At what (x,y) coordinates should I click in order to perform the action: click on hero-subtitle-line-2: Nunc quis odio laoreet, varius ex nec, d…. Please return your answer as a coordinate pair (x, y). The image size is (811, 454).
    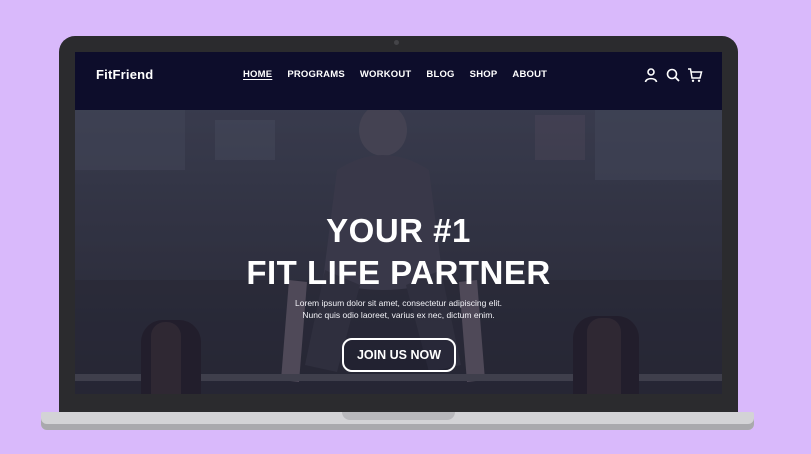
    Looking at the image, I should click on (398, 315).